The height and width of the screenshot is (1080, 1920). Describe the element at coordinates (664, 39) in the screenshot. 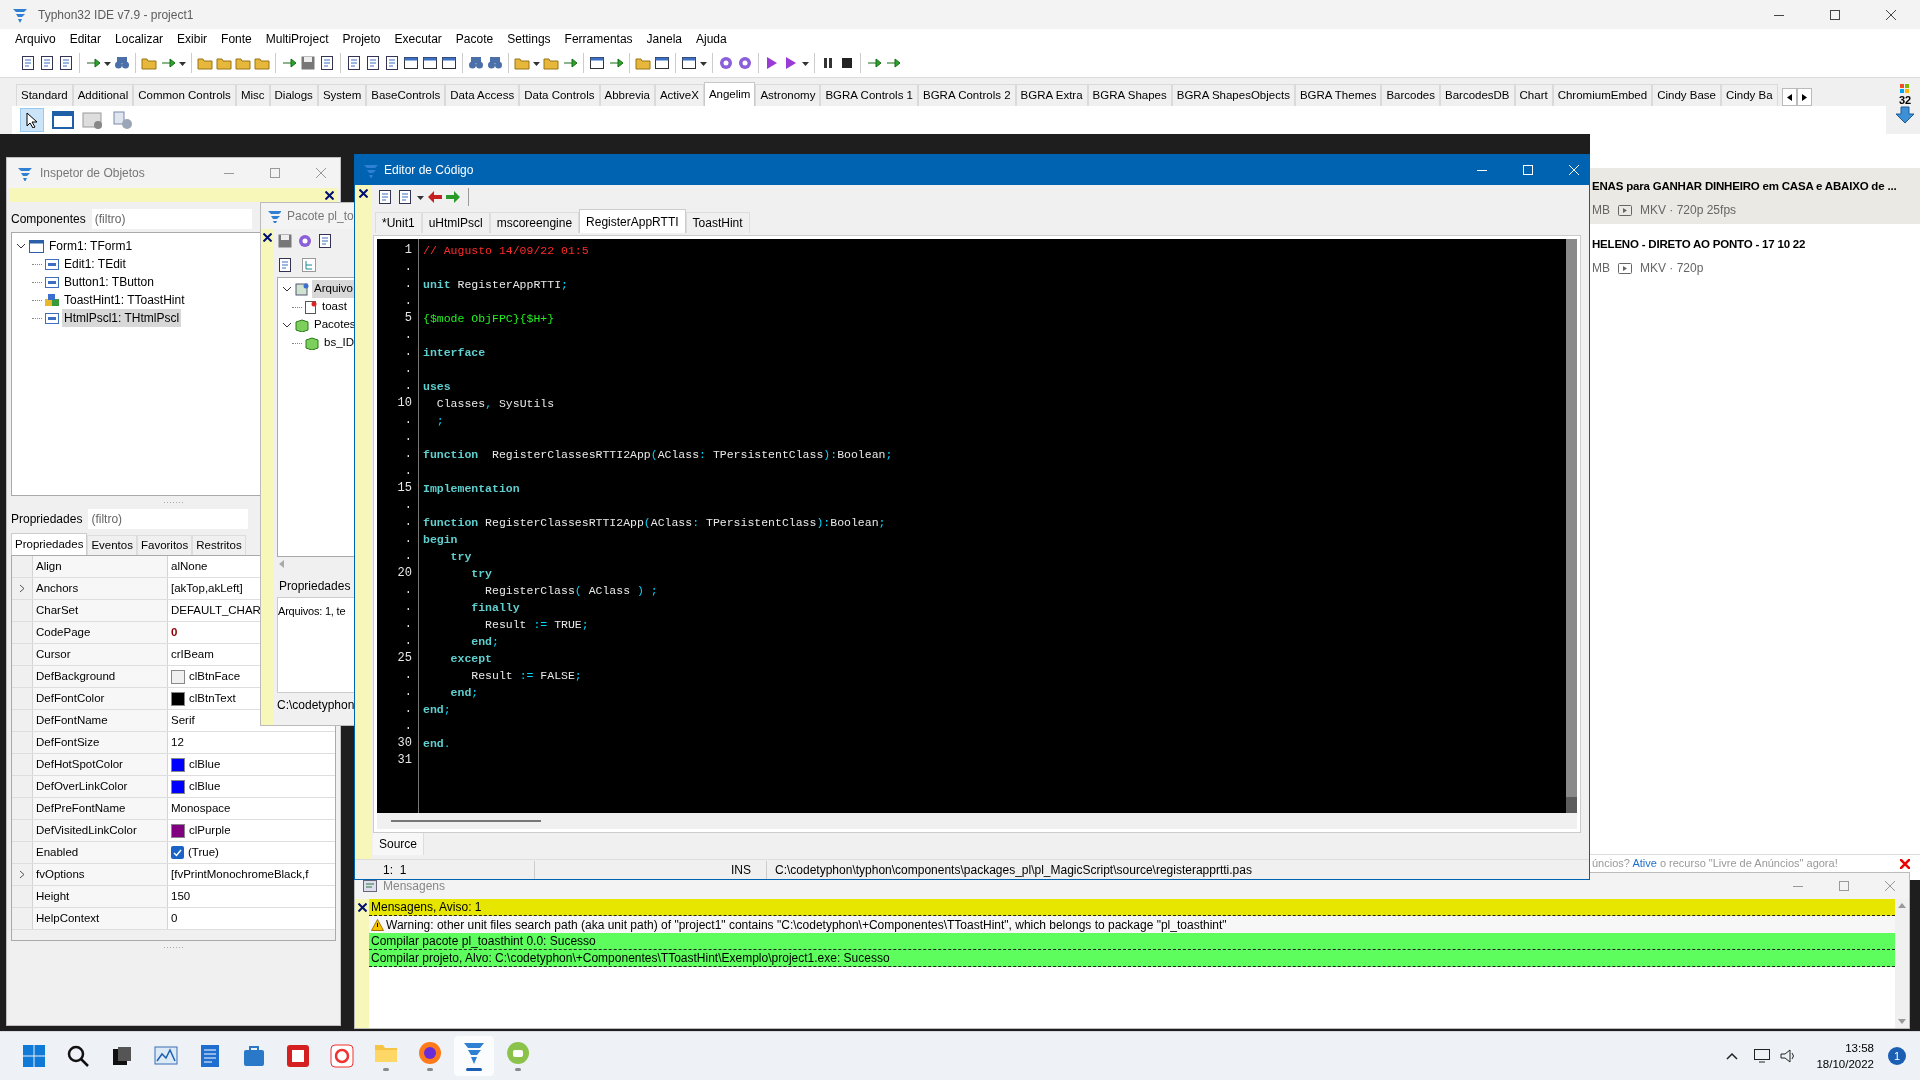

I see `menu-item: Janela` at that location.